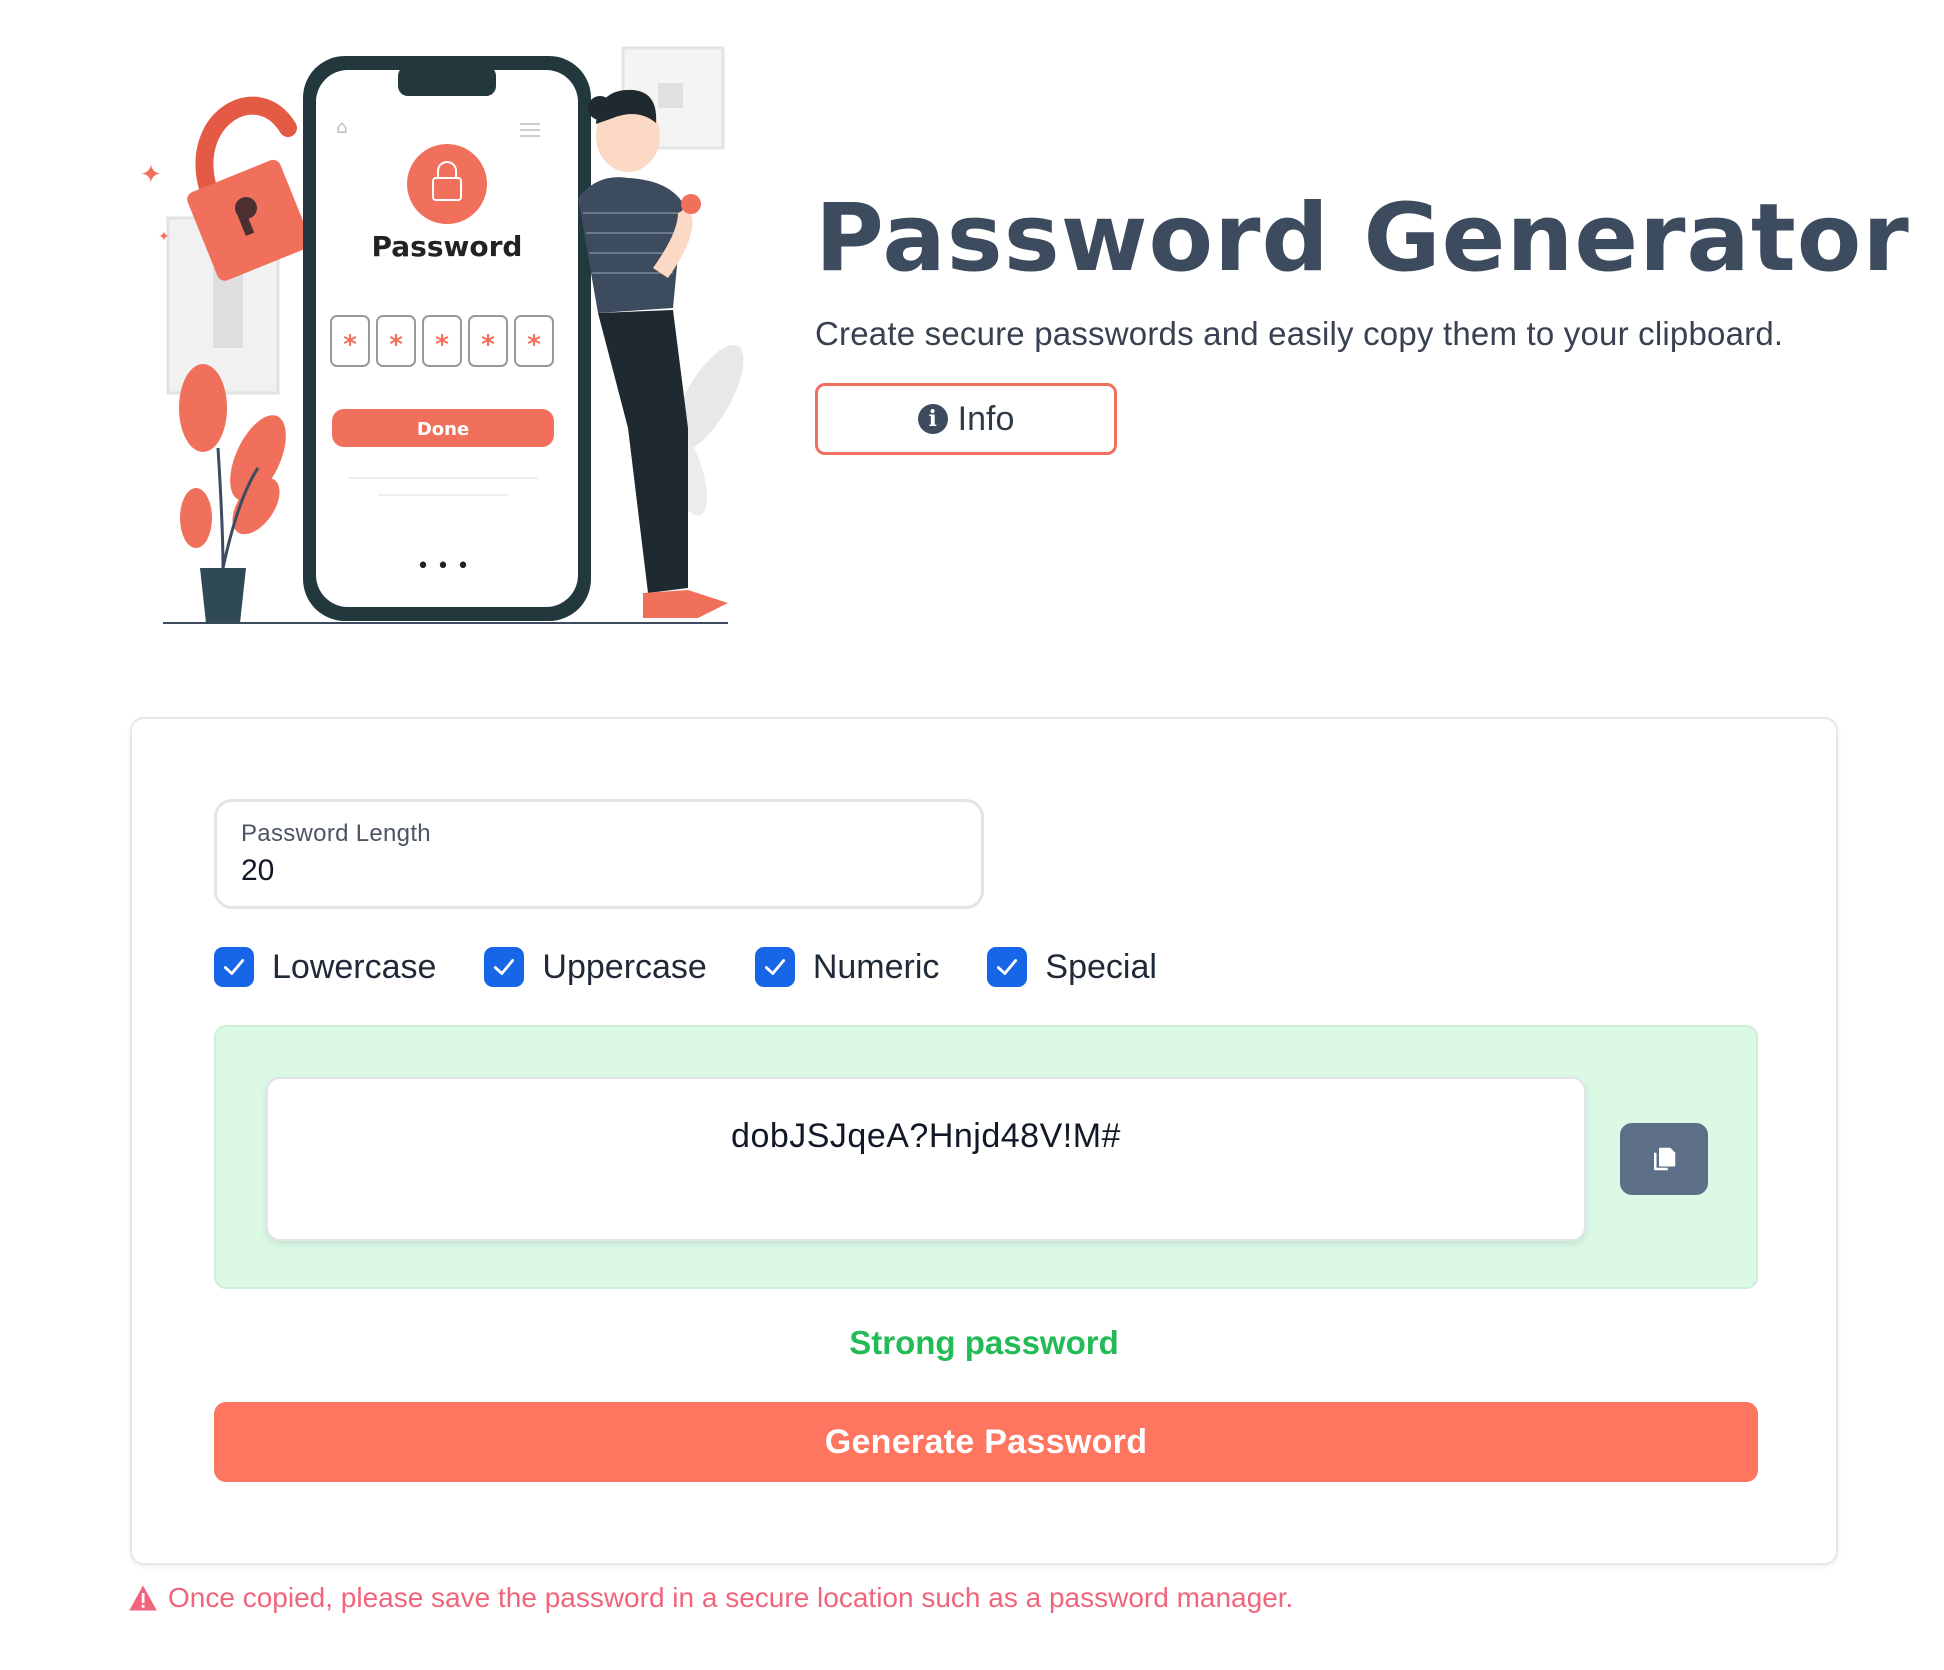  I want to click on special-label: Special, so click(1101, 966).